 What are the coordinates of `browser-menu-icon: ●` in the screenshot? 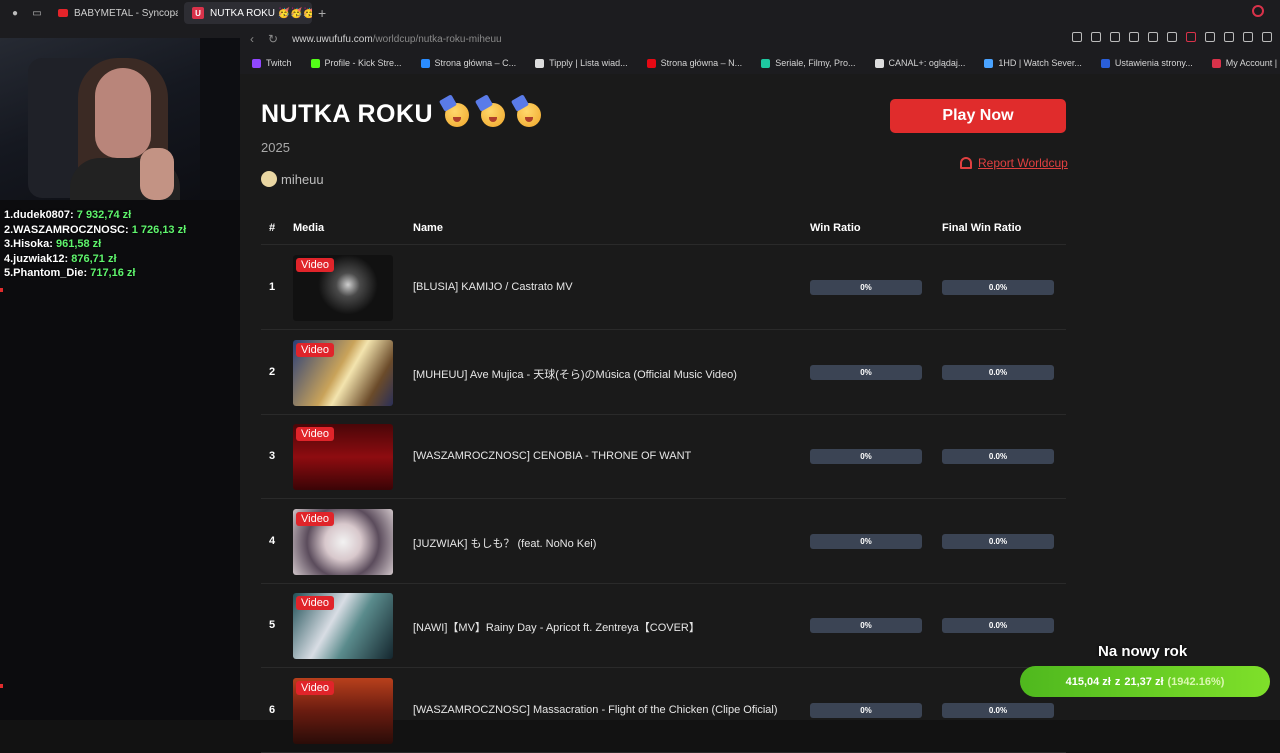 It's located at (15, 13).